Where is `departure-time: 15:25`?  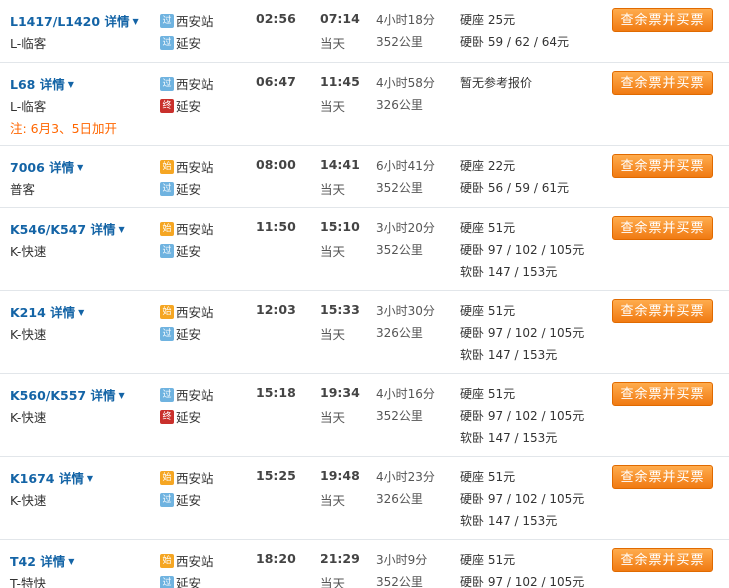
departure-time: 15:25 is located at coordinates (276, 475).